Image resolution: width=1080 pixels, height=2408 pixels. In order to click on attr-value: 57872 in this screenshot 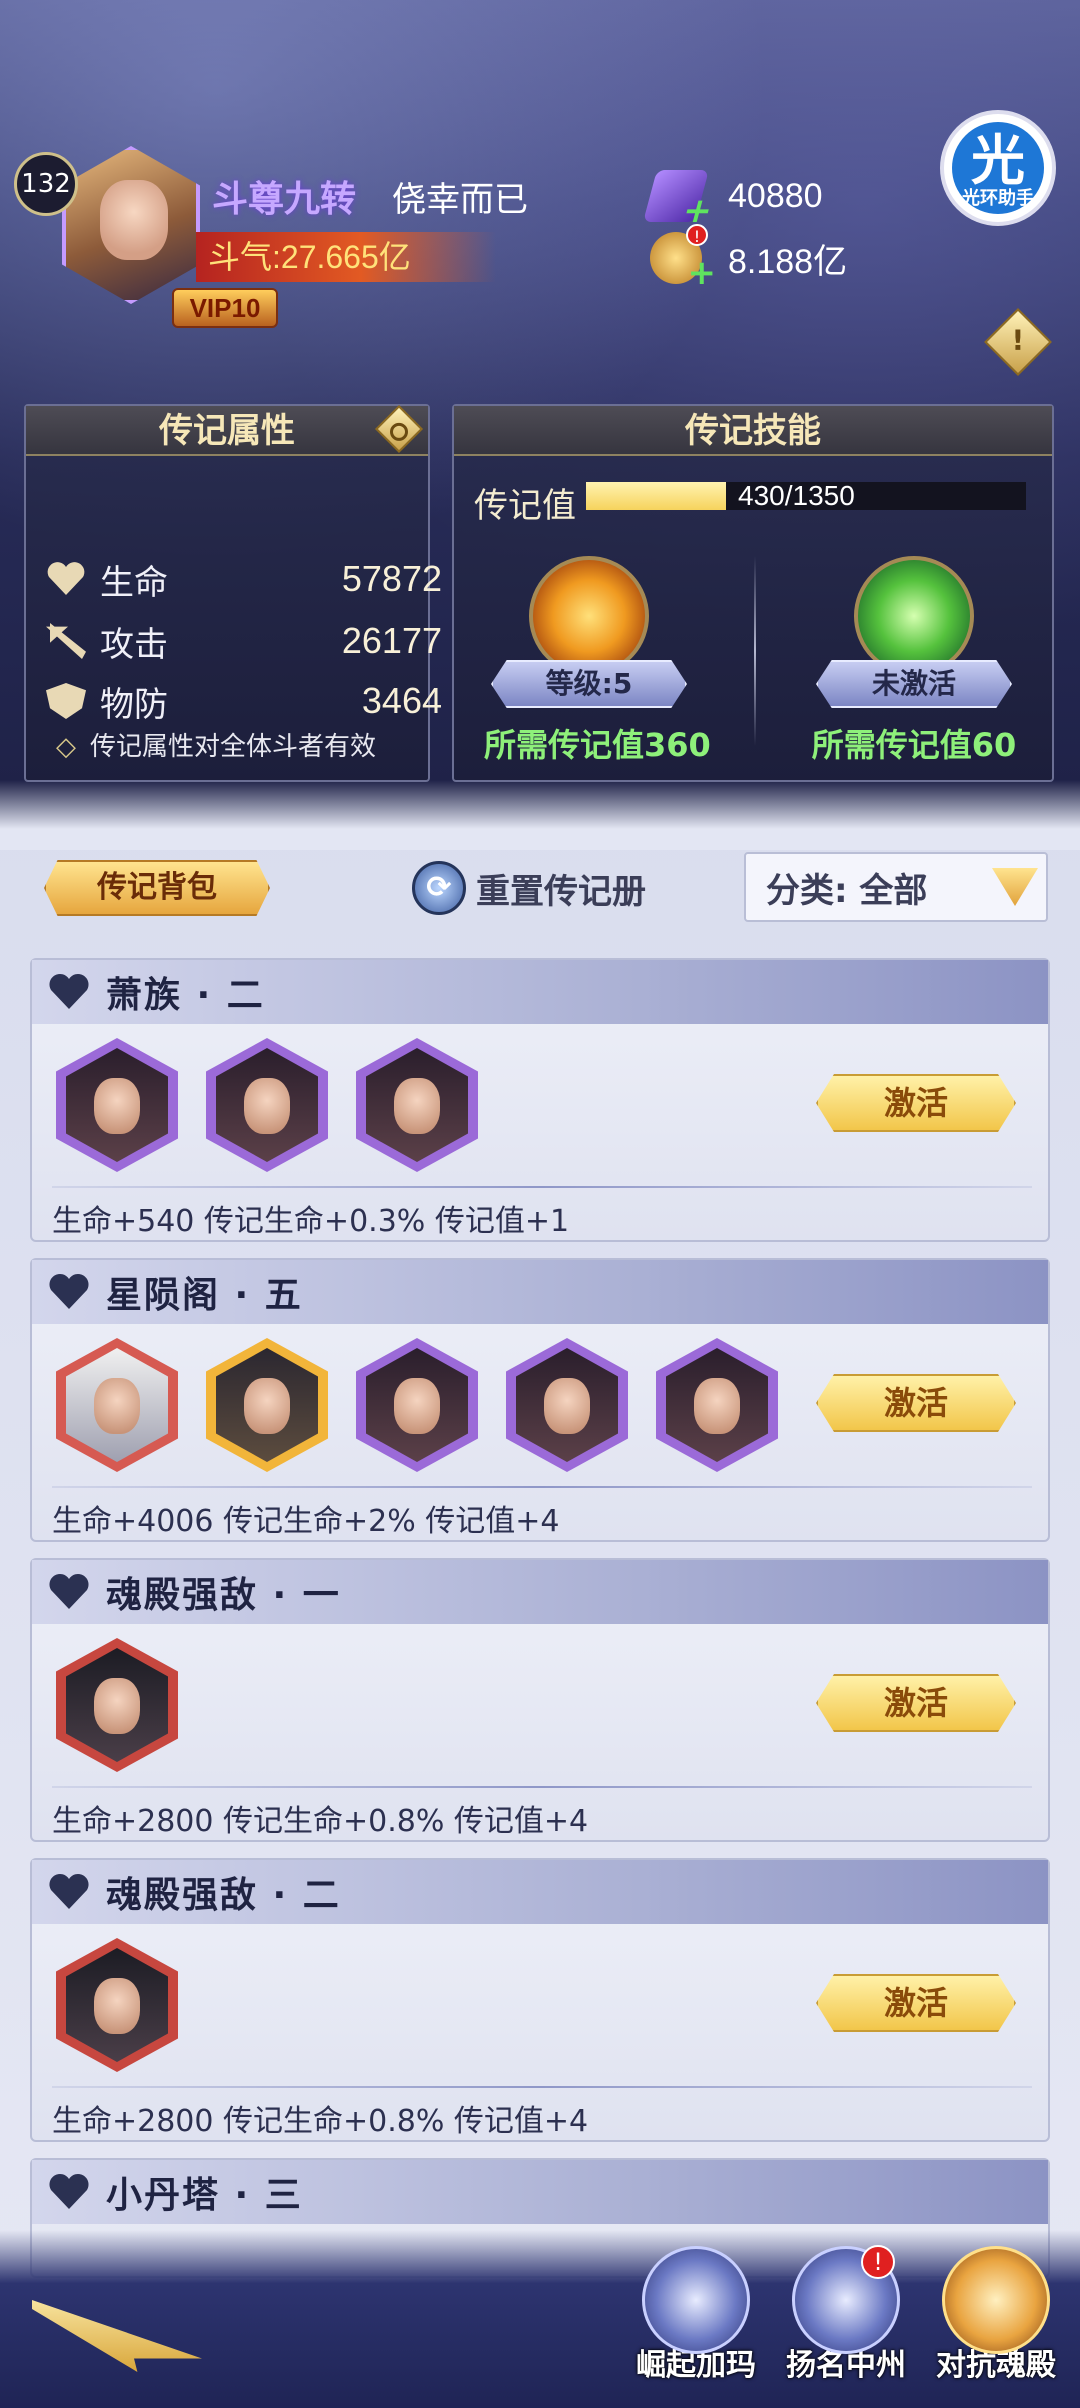, I will do `click(391, 578)`.